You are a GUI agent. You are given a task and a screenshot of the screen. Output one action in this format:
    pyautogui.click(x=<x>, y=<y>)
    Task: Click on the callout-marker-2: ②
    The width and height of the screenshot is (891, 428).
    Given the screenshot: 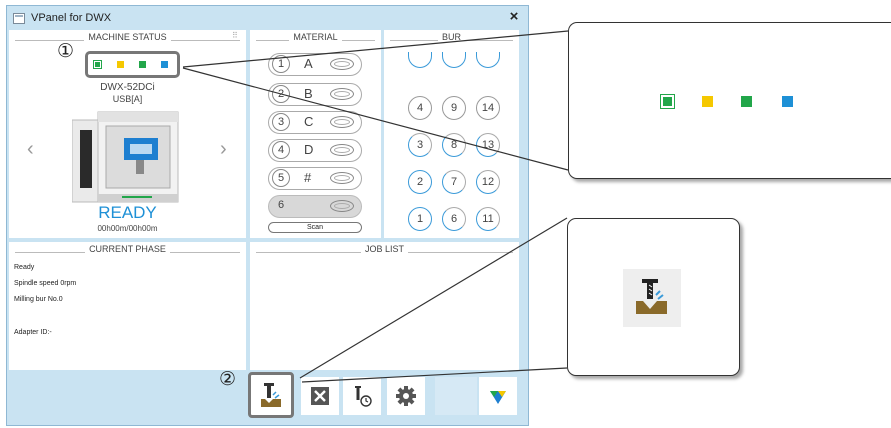 What is the action you would take?
    pyautogui.click(x=228, y=379)
    